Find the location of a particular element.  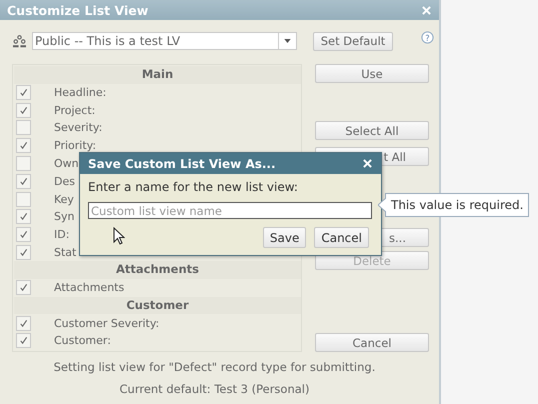

field-label: Severity: is located at coordinates (78, 127).